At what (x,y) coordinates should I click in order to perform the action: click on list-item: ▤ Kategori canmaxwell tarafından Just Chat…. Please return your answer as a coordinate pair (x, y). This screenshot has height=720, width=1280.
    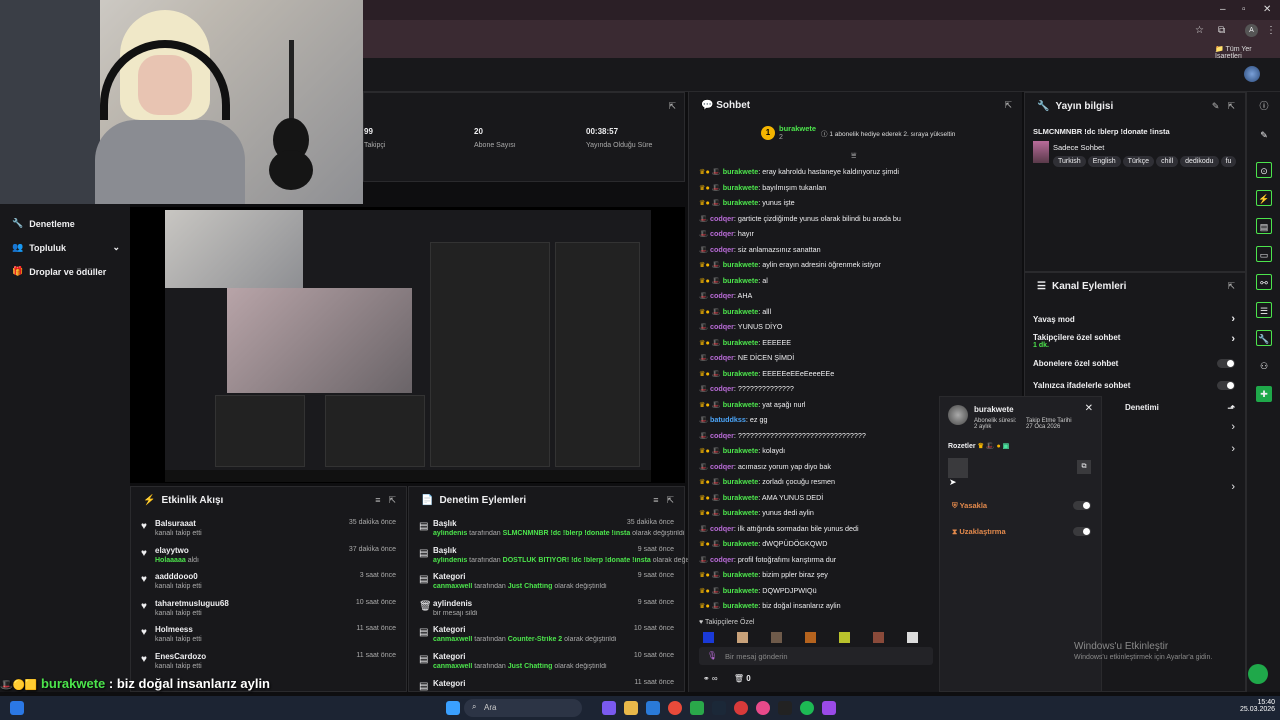
    Looking at the image, I should click on (546, 665).